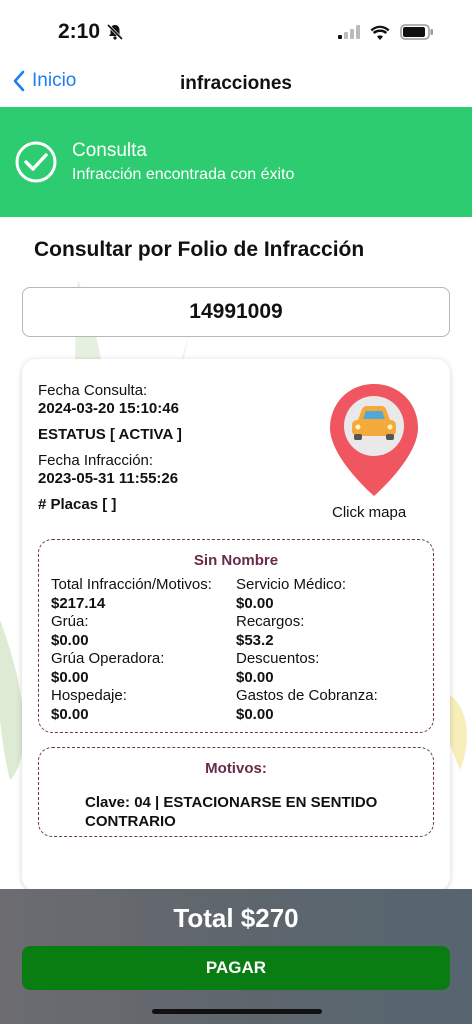 This screenshot has width=472, height=1024. What do you see at coordinates (291, 584) in the screenshot?
I see `summary-label: Servicio Médico:` at bounding box center [291, 584].